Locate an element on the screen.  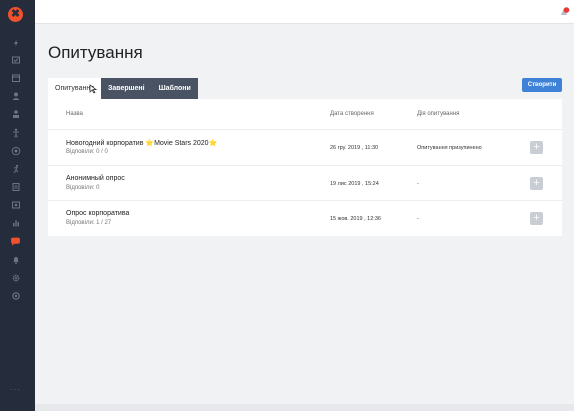
survey-date: 26 гру. 2019 , 11:30 is located at coordinates (354, 148).